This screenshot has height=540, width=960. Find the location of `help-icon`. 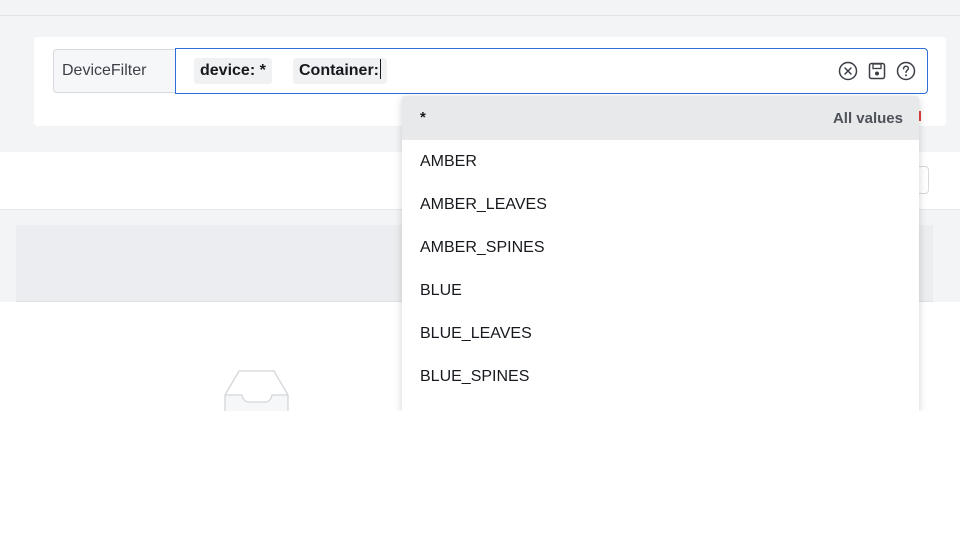

help-icon is located at coordinates (906, 71).